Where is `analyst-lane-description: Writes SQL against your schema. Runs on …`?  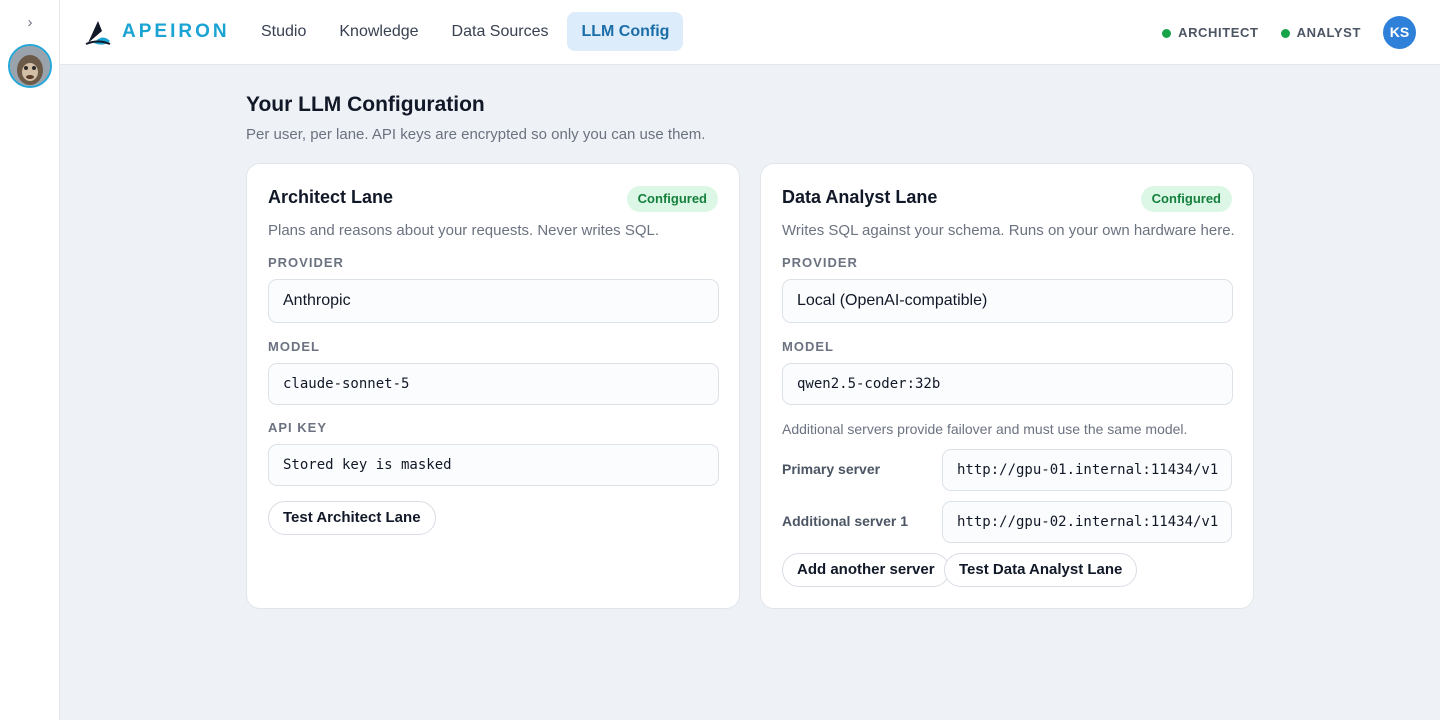 analyst-lane-description: Writes SQL against your schema. Runs on … is located at coordinates (1008, 230).